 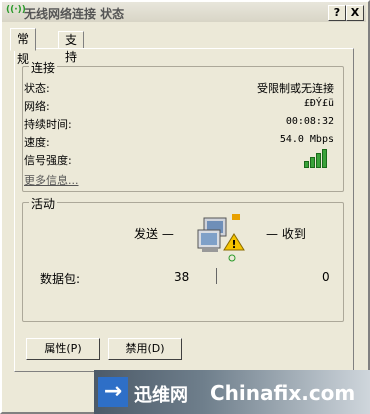 I want to click on packets-received-value: 0, so click(x=326, y=277).